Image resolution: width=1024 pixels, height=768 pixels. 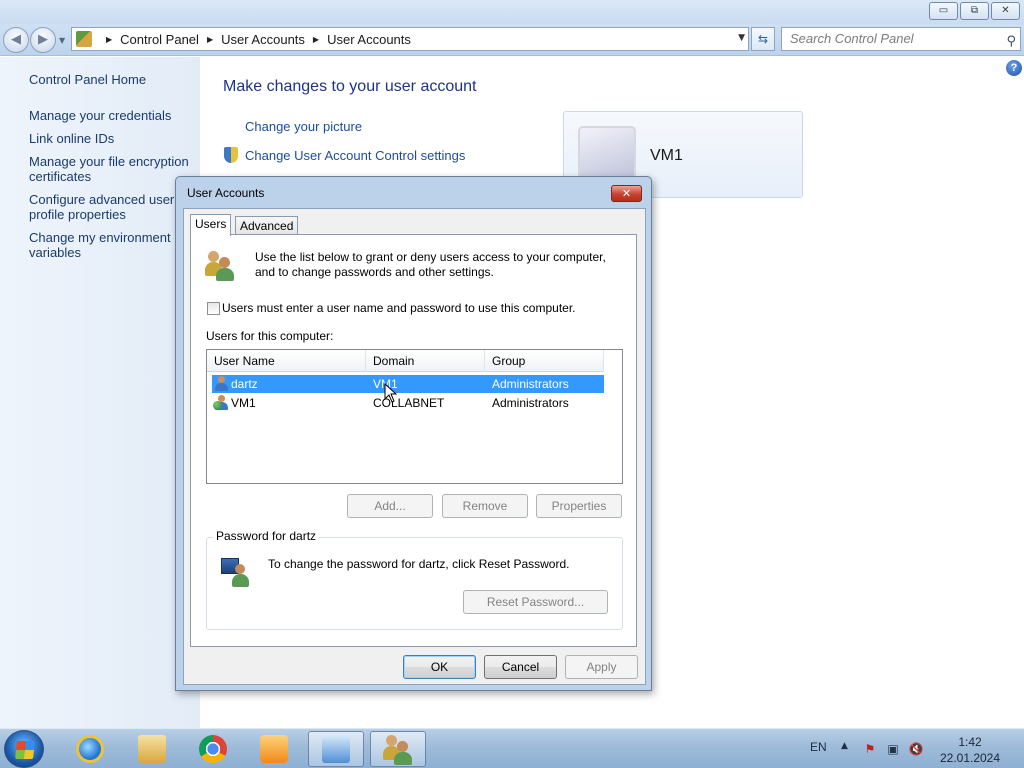 What do you see at coordinates (112, 79) in the screenshot?
I see `sidebar-item-control-panel-home: Control Panel Home` at bounding box center [112, 79].